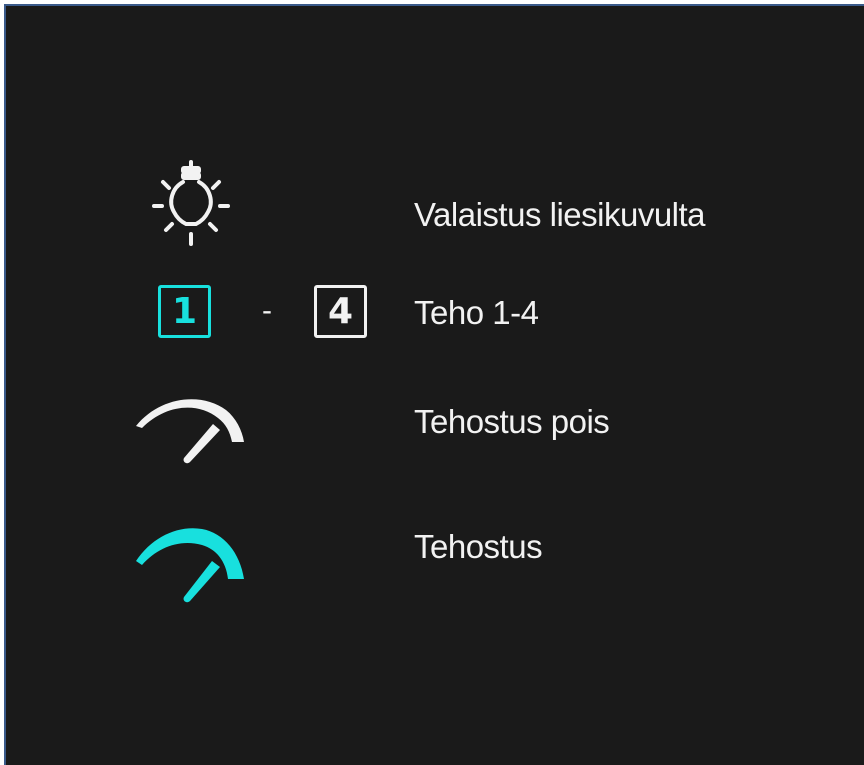  I want to click on legend-label-light: Valaistus liesikuvulta, so click(560, 214).